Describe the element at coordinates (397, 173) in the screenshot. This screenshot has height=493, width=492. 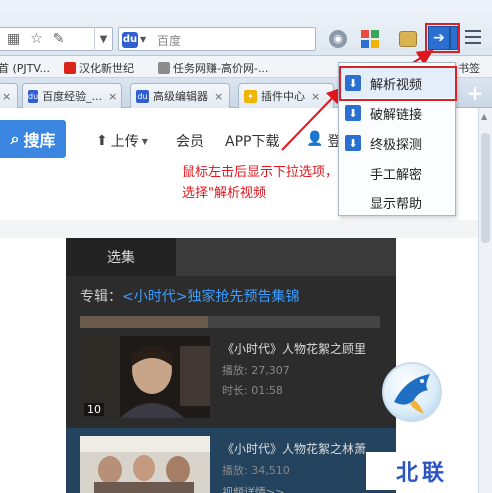
I see `menu-item-manual-decrypt: 手工解密` at that location.